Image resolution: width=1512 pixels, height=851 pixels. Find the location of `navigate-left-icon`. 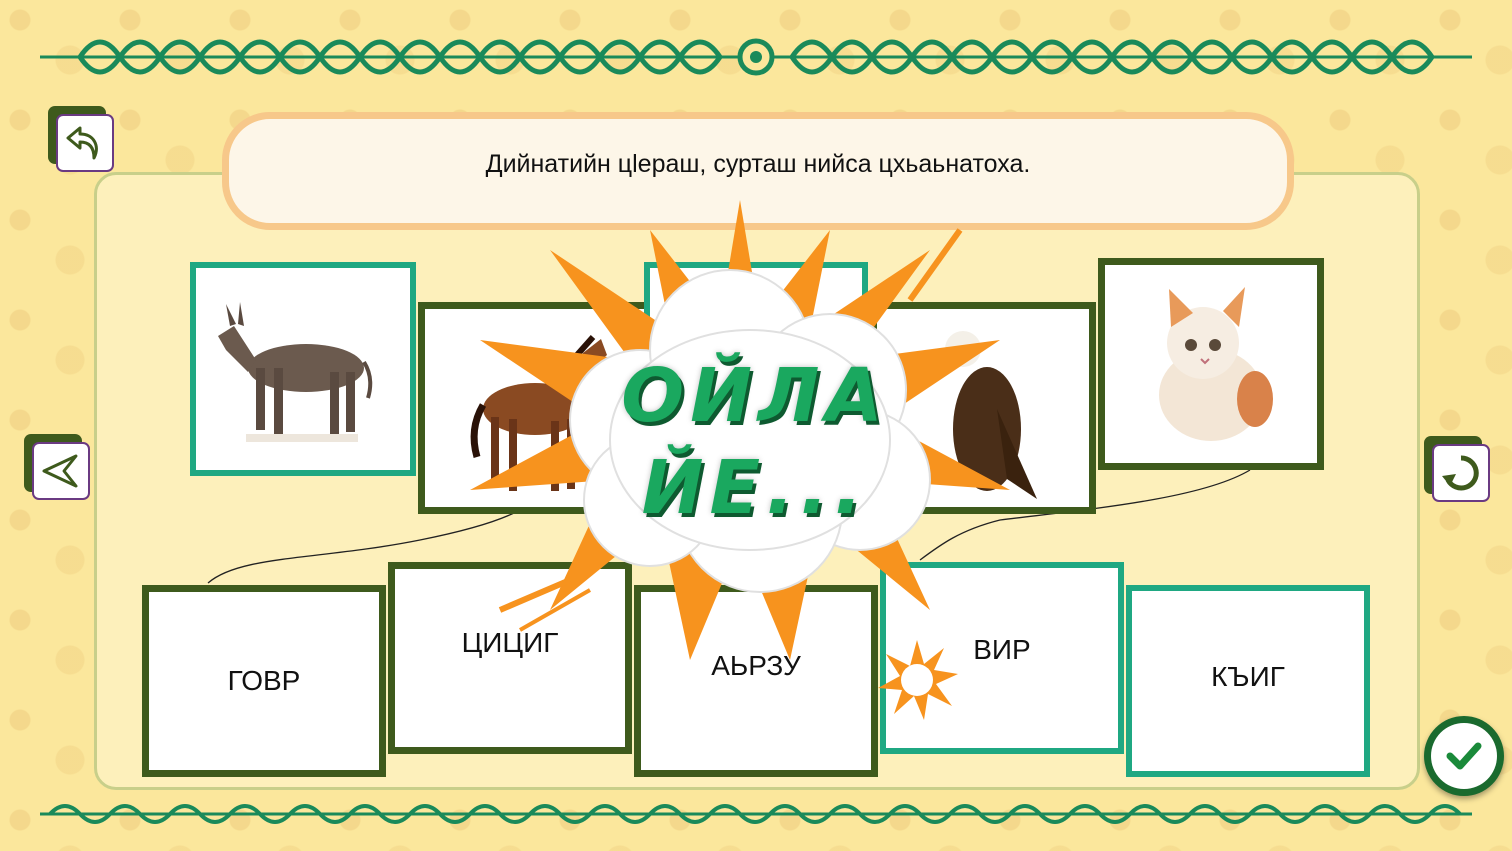

navigate-left-icon is located at coordinates (60, 471).